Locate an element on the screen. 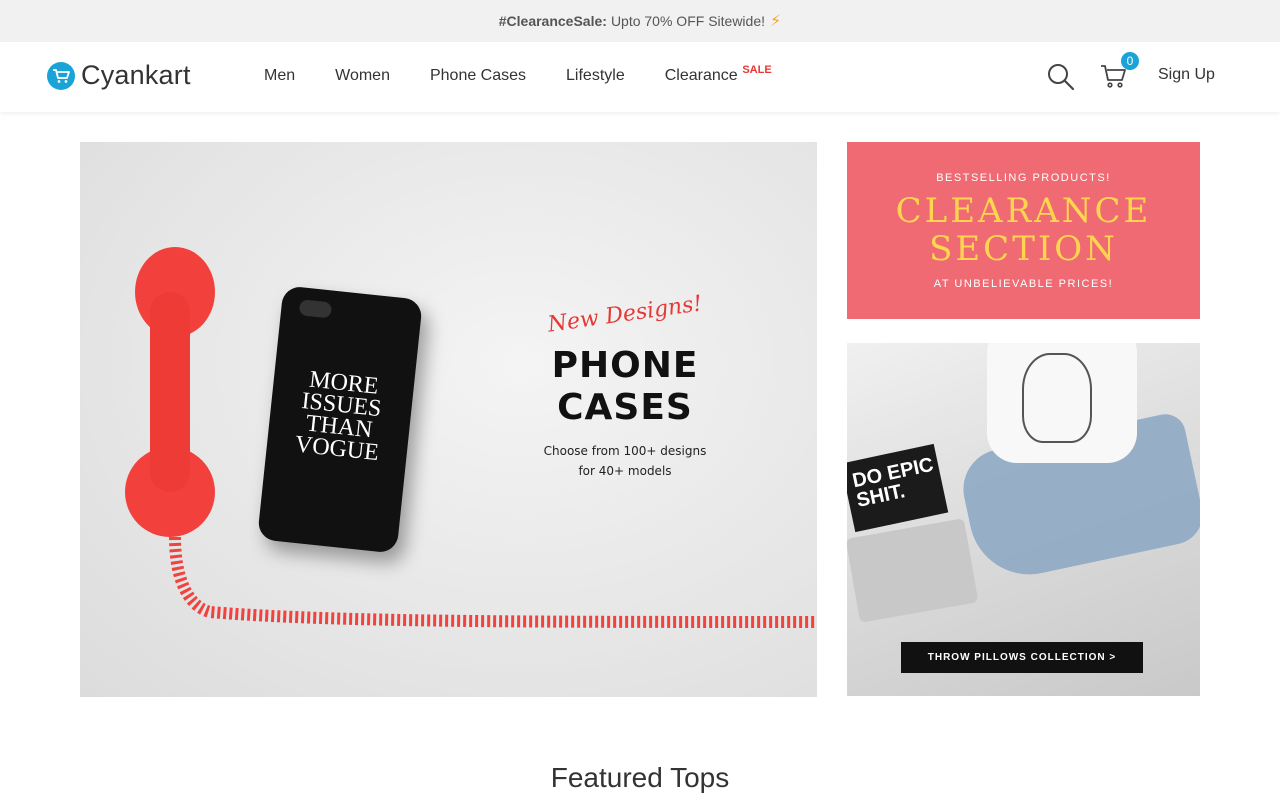  hero-title: PHONE CASES is located at coordinates (625, 386).